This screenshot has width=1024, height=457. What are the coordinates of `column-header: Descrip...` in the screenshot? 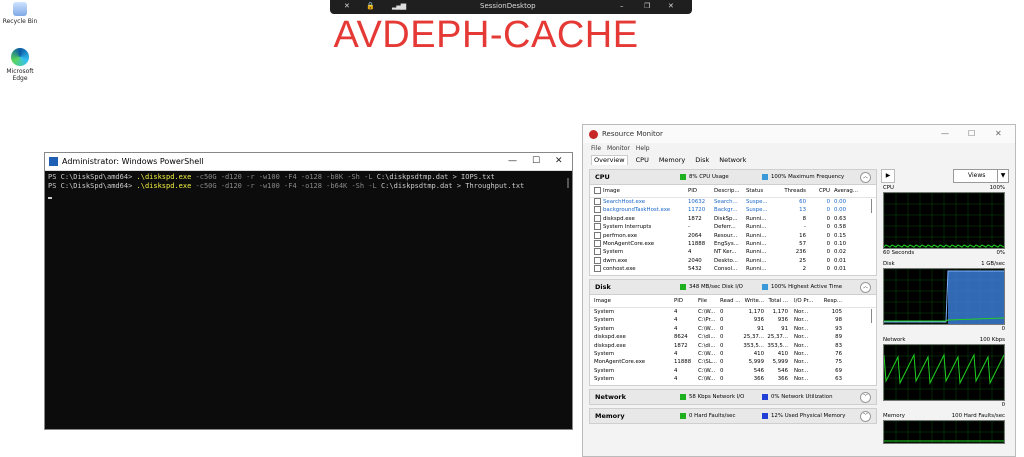 It's located at (729, 191).